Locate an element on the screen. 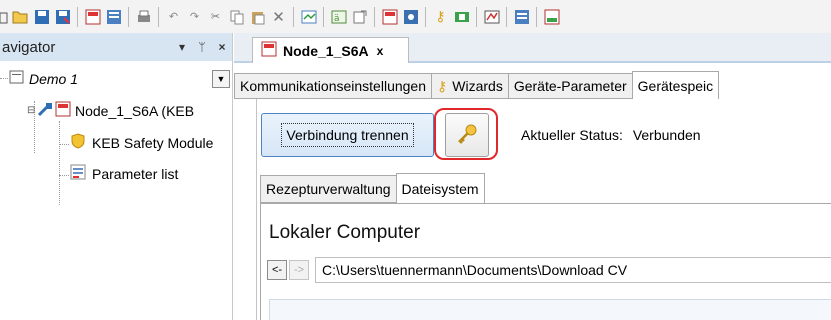 The width and height of the screenshot is (831, 320). disconnect-button: Verbindung trennen is located at coordinates (347, 135).